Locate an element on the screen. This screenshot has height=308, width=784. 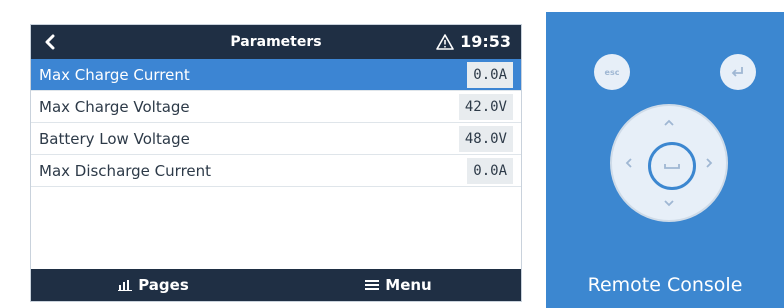
chevron-down-icon is located at coordinates (669, 203).